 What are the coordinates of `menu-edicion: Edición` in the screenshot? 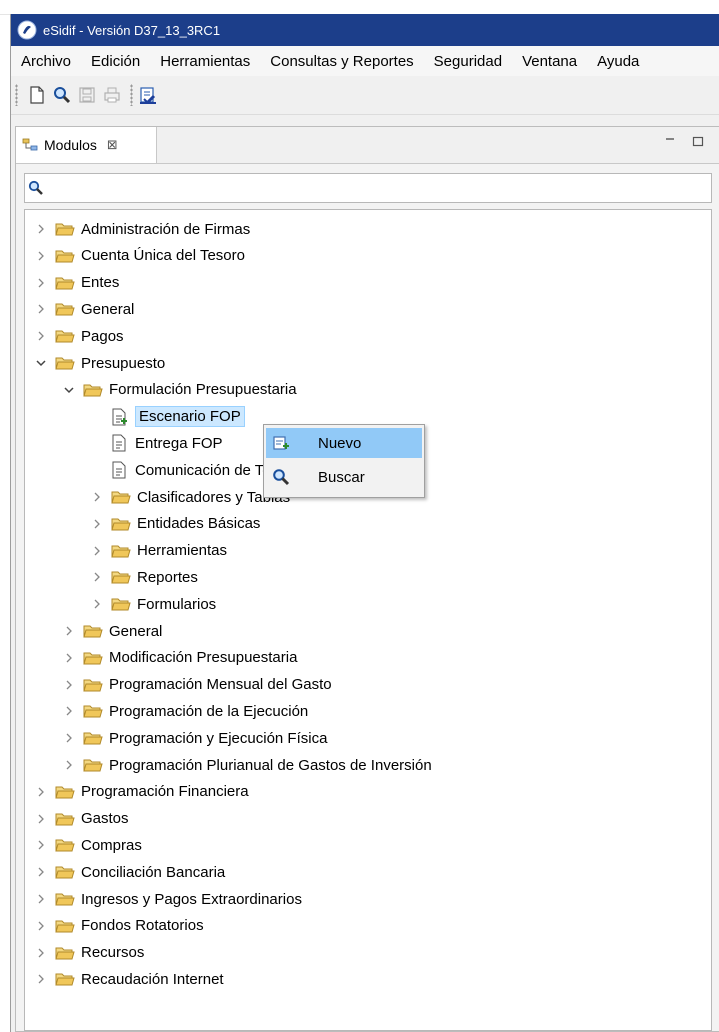 It's located at (115, 61).